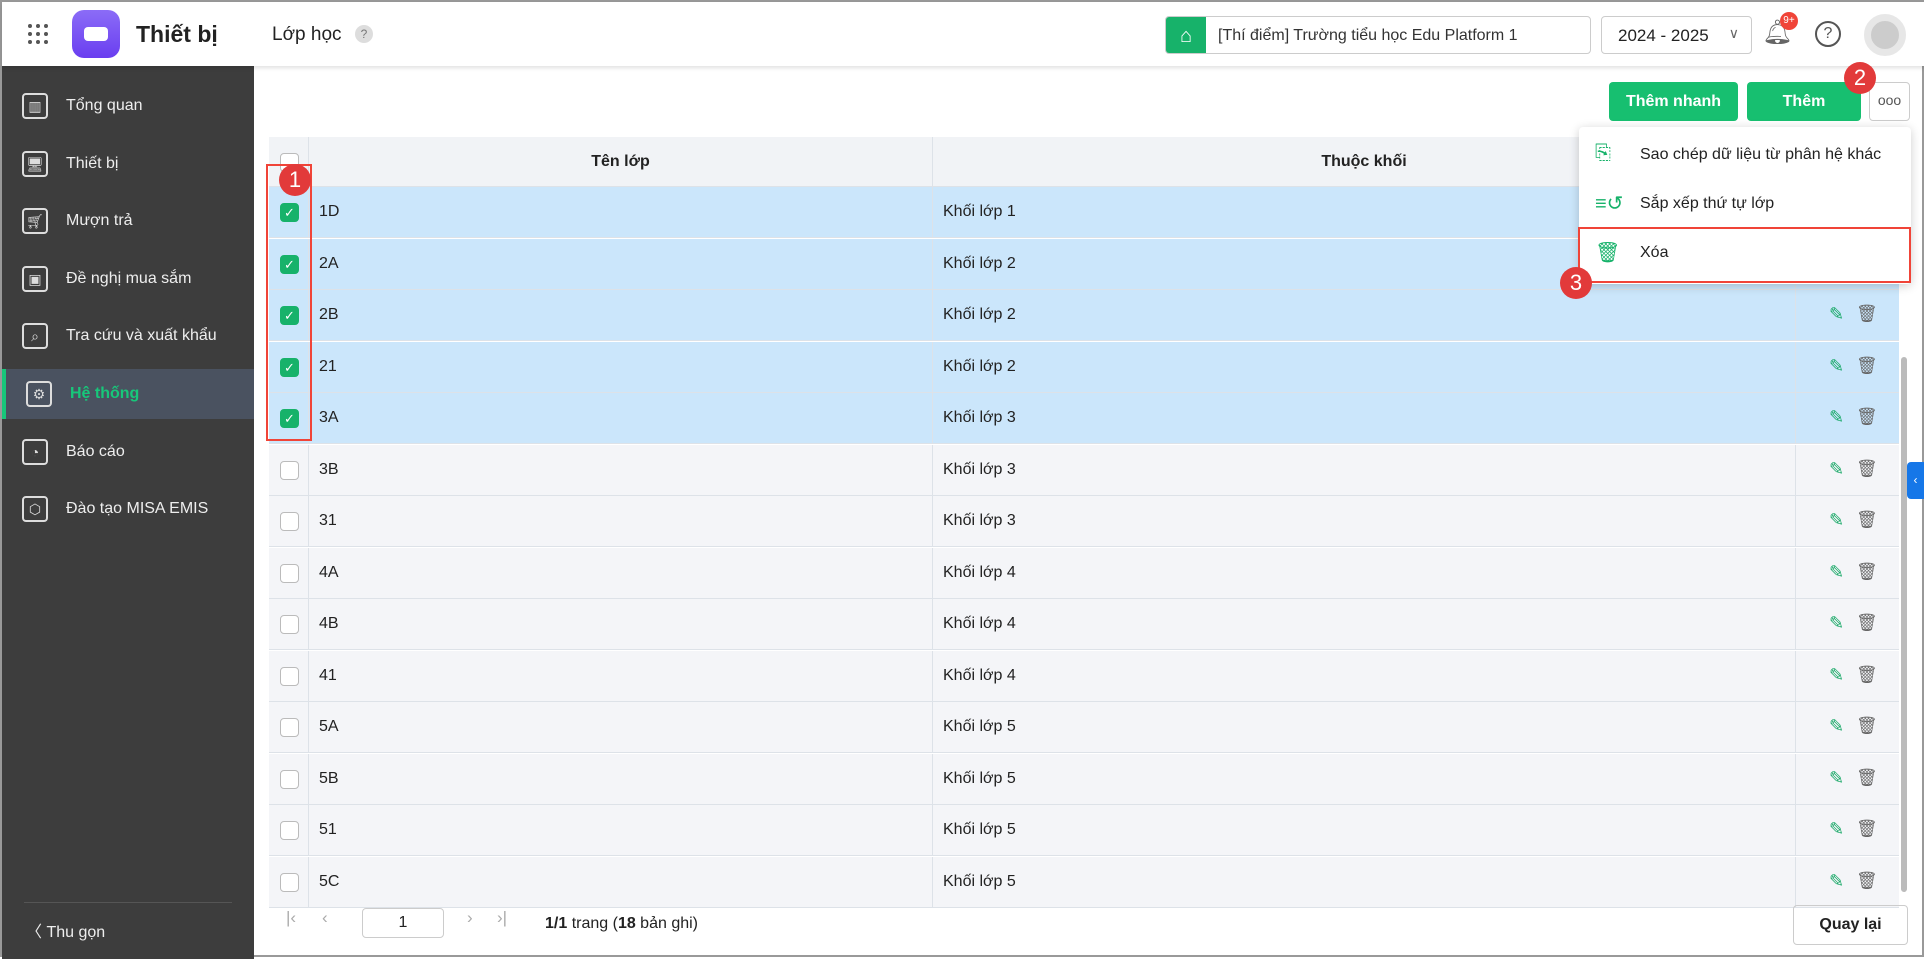 This screenshot has height=959, width=1924. Describe the element at coordinates (621, 418) in the screenshot. I see `class-name: 3A` at that location.